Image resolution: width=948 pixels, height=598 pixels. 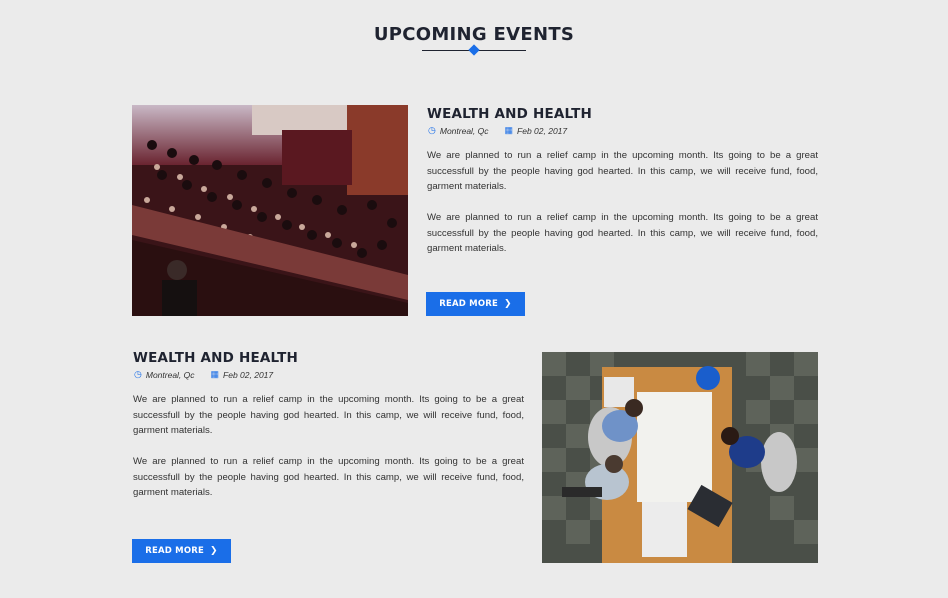 What do you see at coordinates (203, 374) in the screenshot?
I see `event-meta: ◷ Montreal, Qc ▦ Feb 02, 2017` at bounding box center [203, 374].